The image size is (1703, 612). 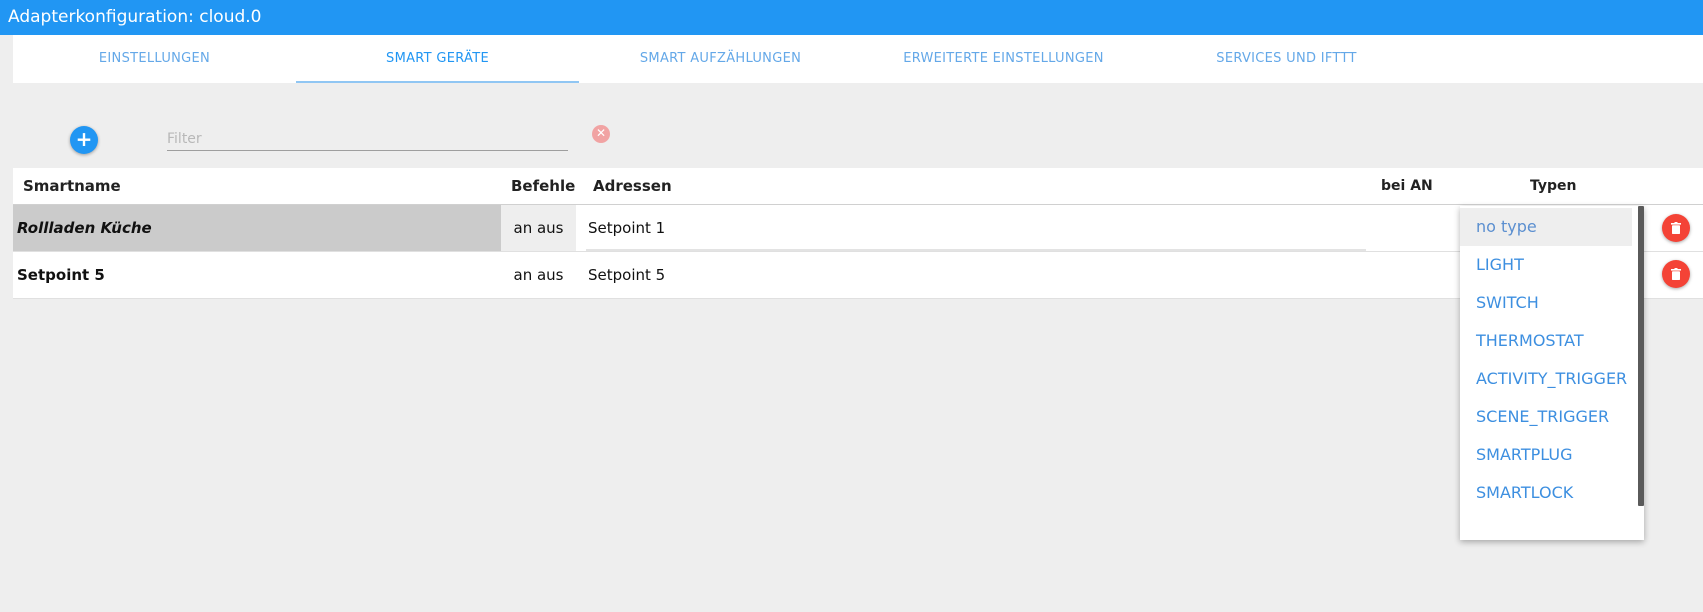 What do you see at coordinates (1553, 186) in the screenshot?
I see `header-typen: Typen` at bounding box center [1553, 186].